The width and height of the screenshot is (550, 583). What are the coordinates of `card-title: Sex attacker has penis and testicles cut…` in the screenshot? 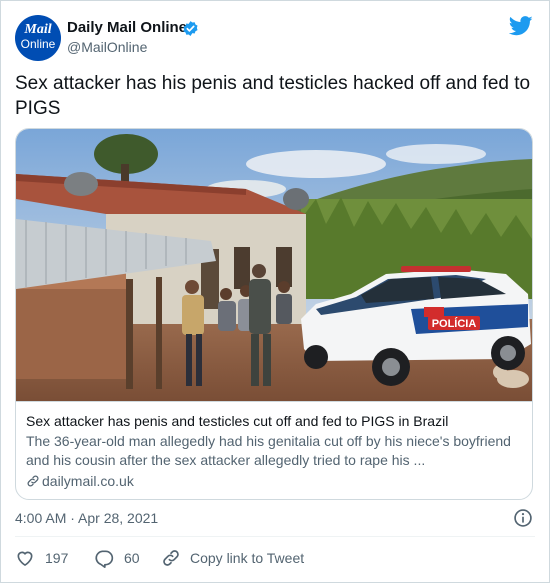 It's located at (237, 421).